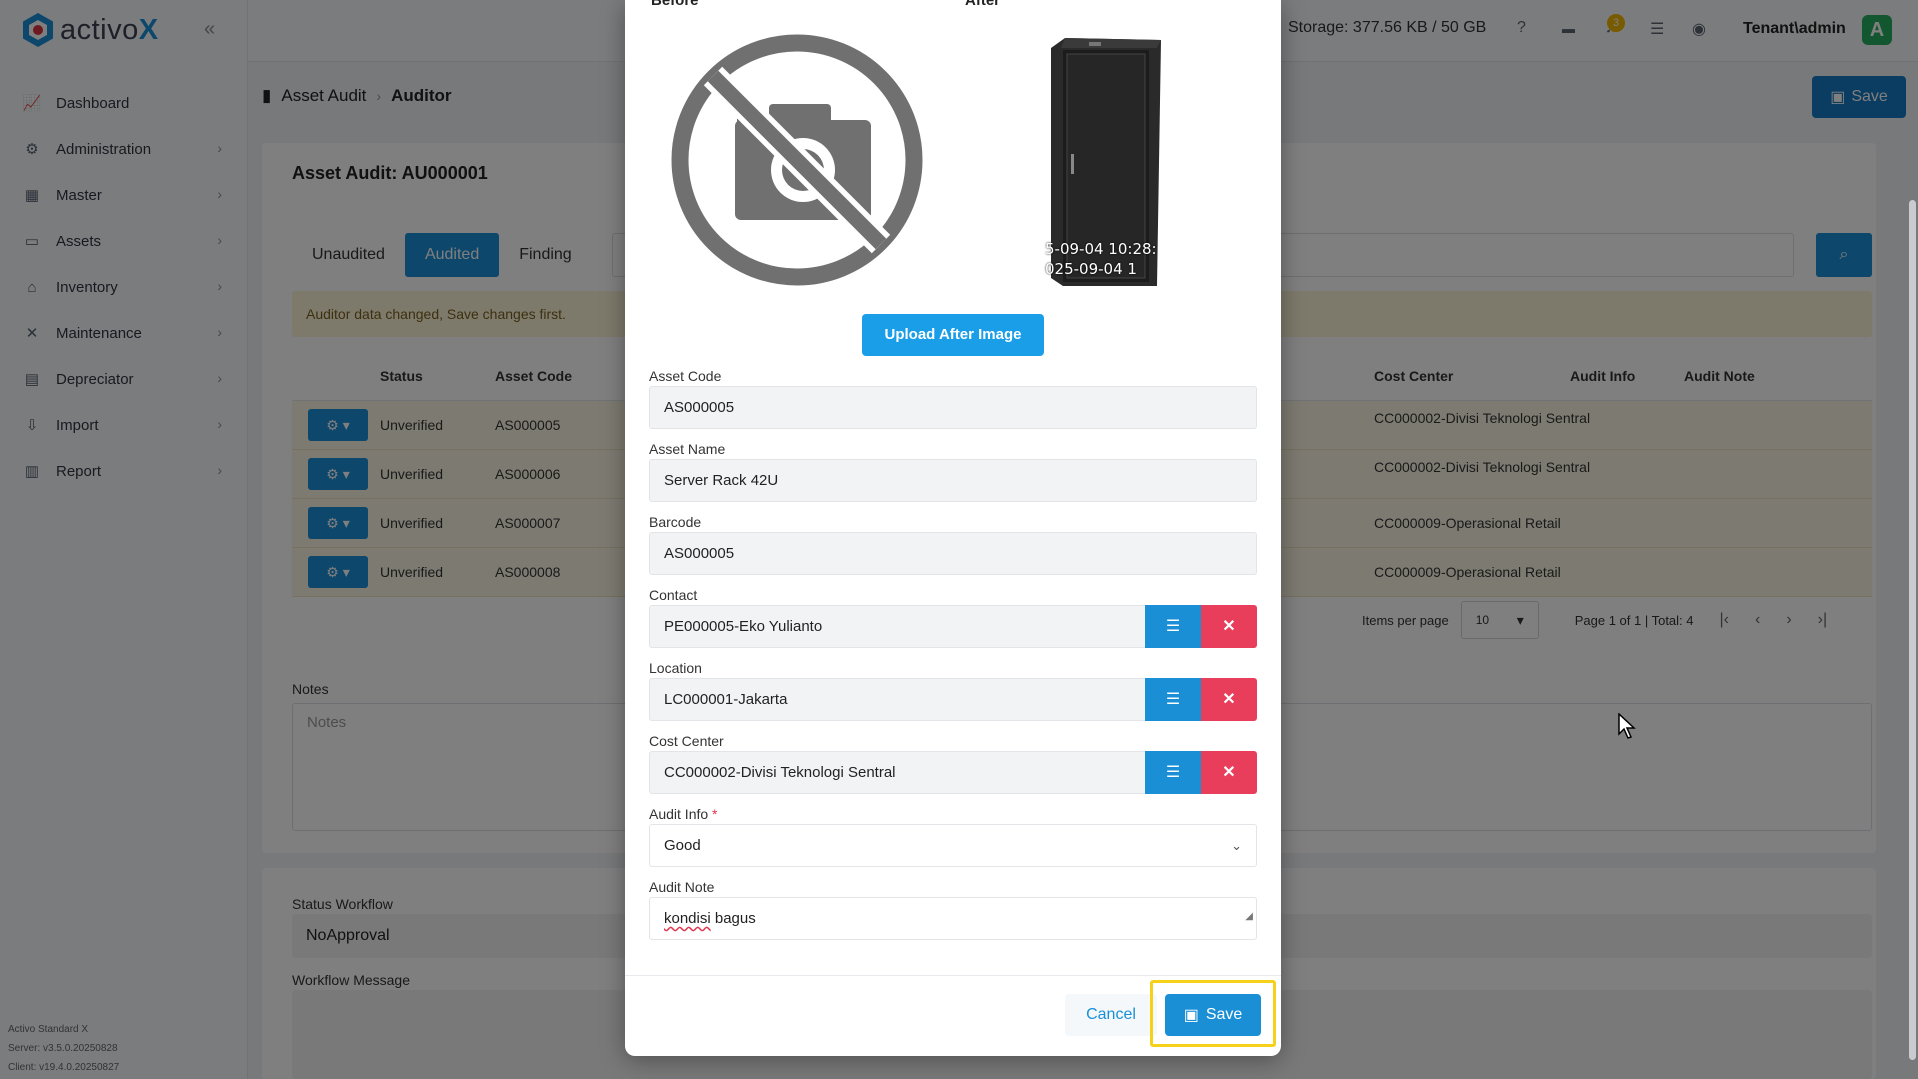 The width and height of the screenshot is (1918, 1079). Describe the element at coordinates (953, 553) in the screenshot. I see `barcode-field: AS000005` at that location.